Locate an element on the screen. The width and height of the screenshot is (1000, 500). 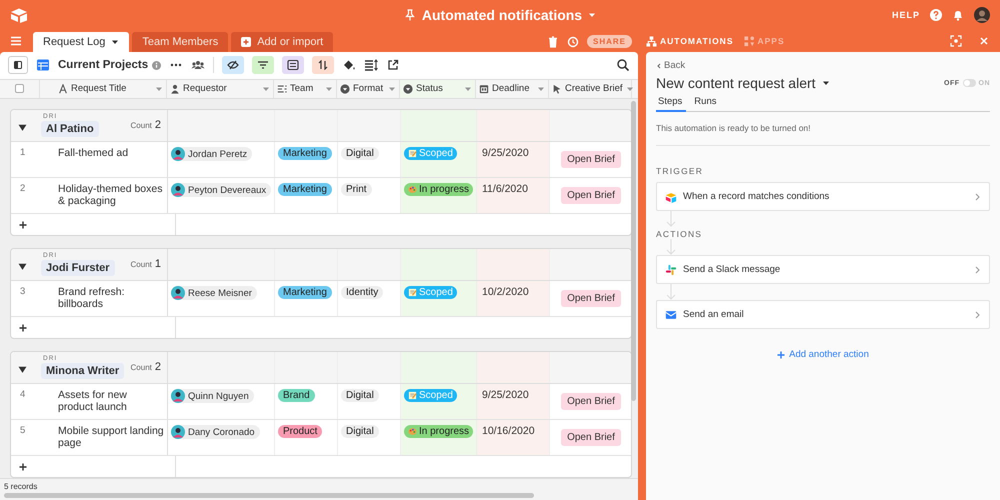
back-link: Back is located at coordinates (671, 65).